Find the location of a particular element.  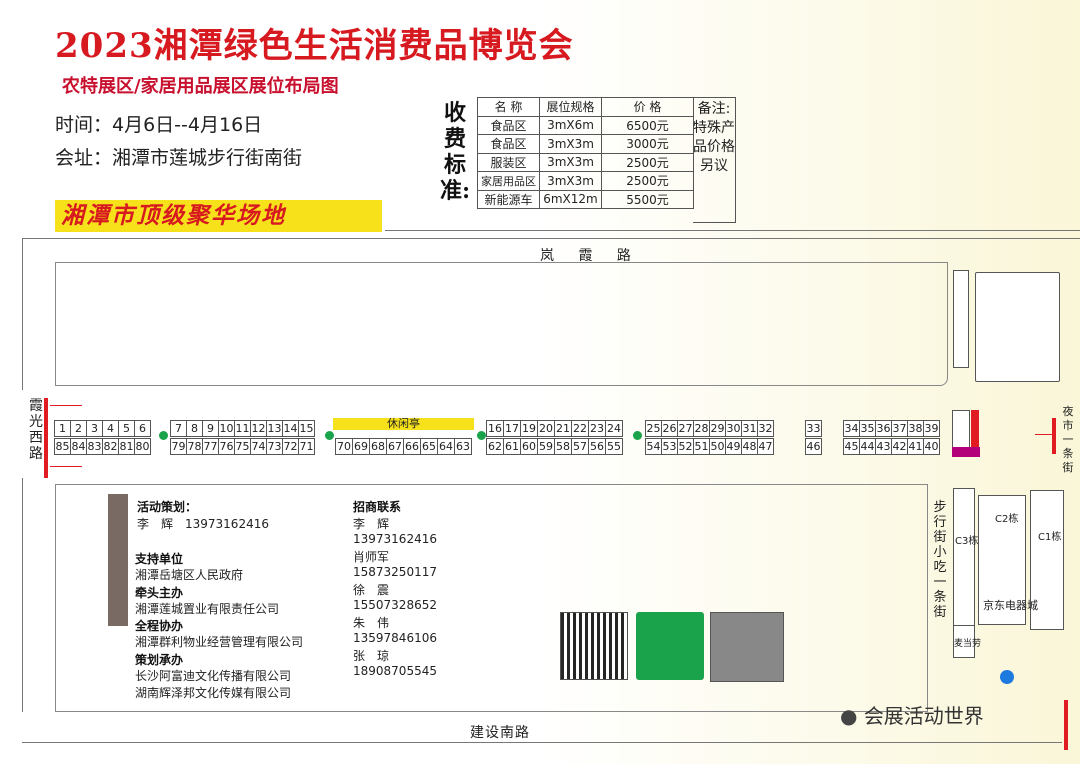

account-qr-image is located at coordinates (747, 647).